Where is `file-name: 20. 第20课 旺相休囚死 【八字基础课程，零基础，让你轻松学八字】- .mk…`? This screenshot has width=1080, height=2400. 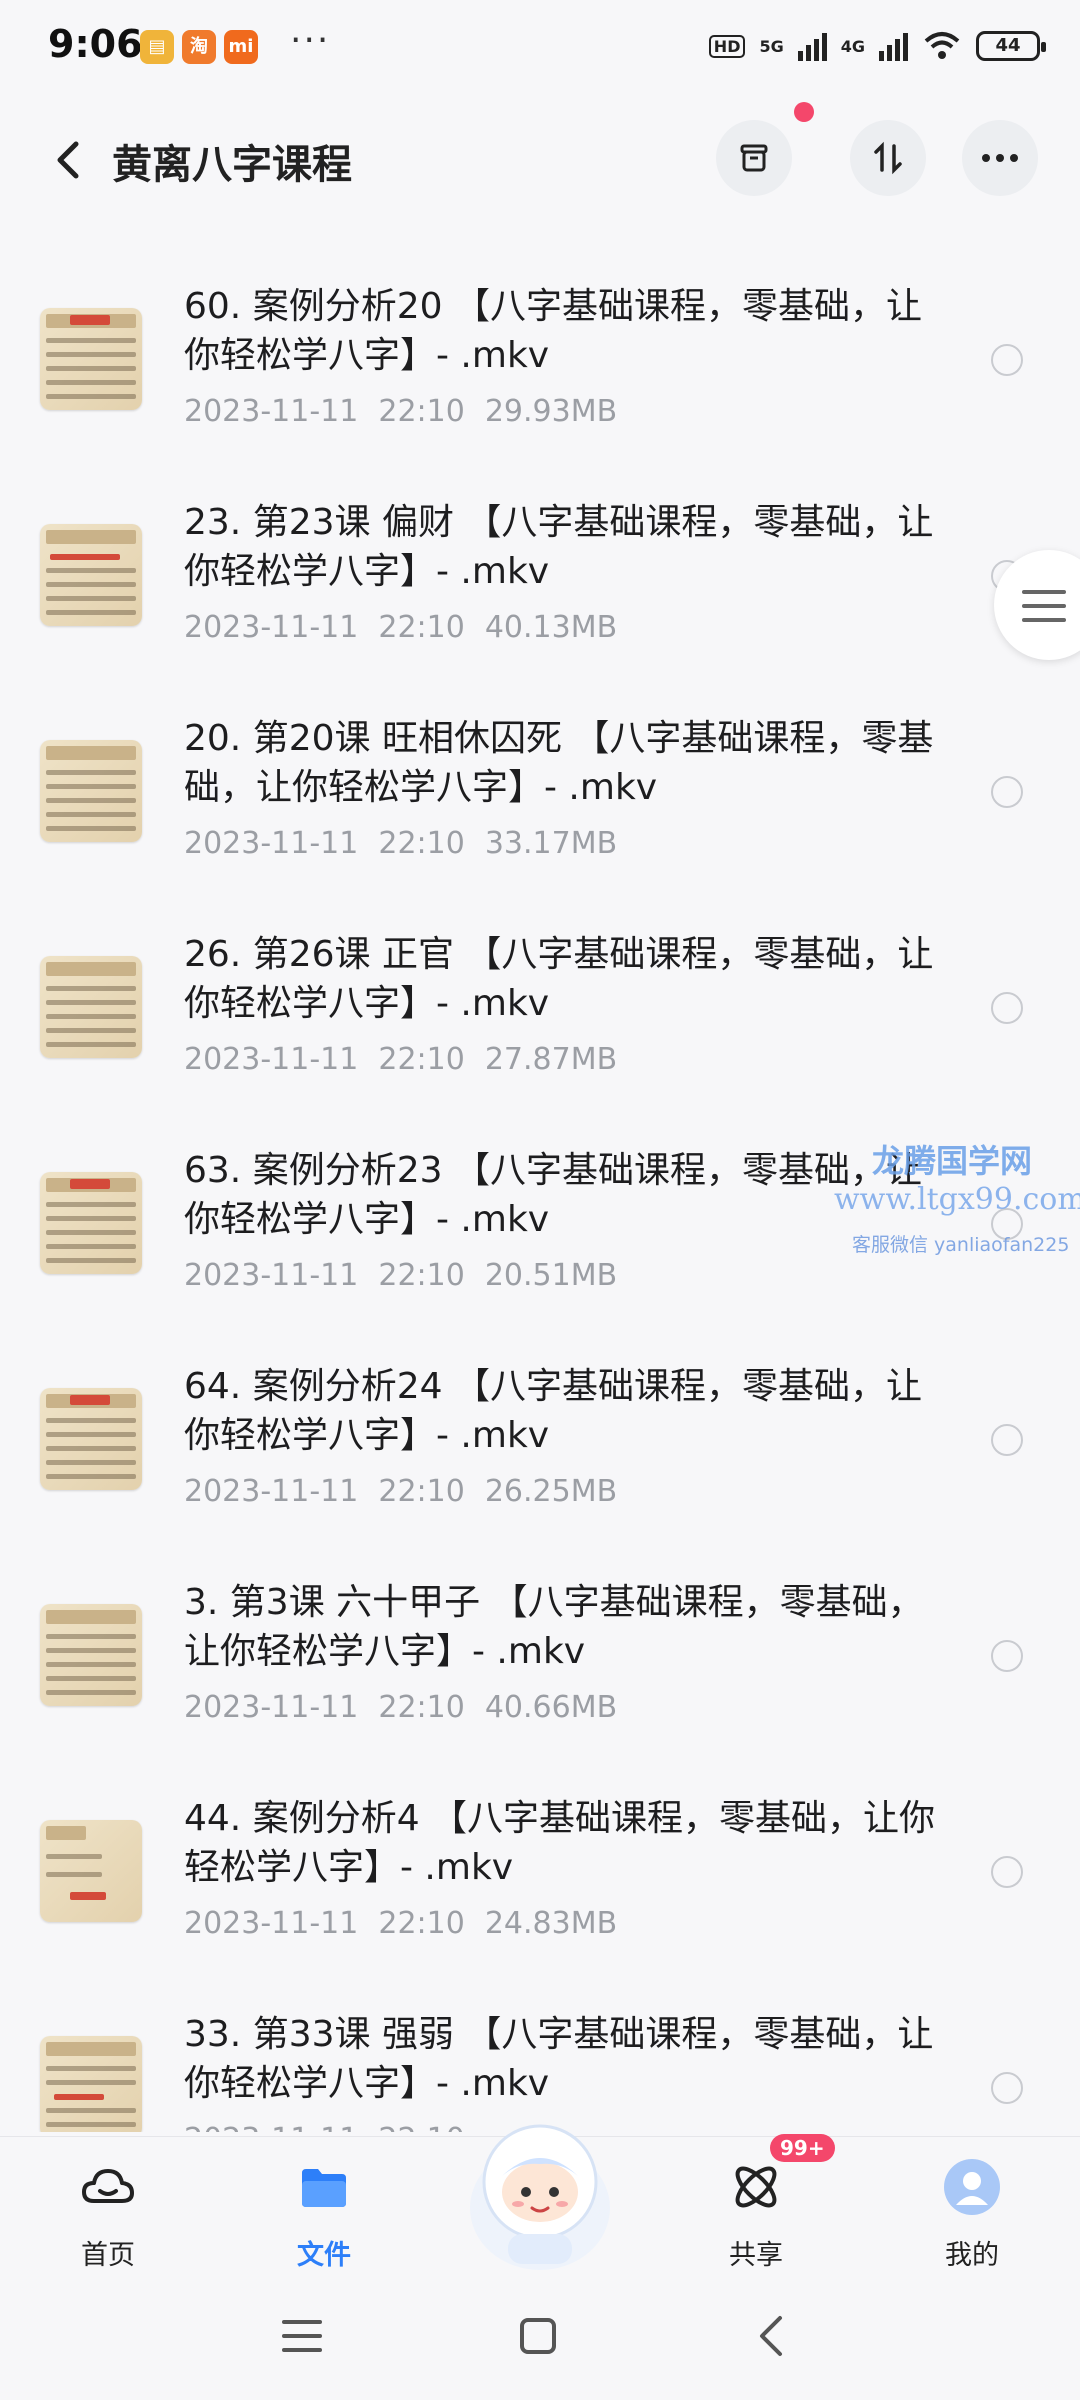 file-name: 20. 第20课 旺相休囚死 【八字基础课程，零基础，让你轻松学八字】- .mk… is located at coordinates (559, 763).